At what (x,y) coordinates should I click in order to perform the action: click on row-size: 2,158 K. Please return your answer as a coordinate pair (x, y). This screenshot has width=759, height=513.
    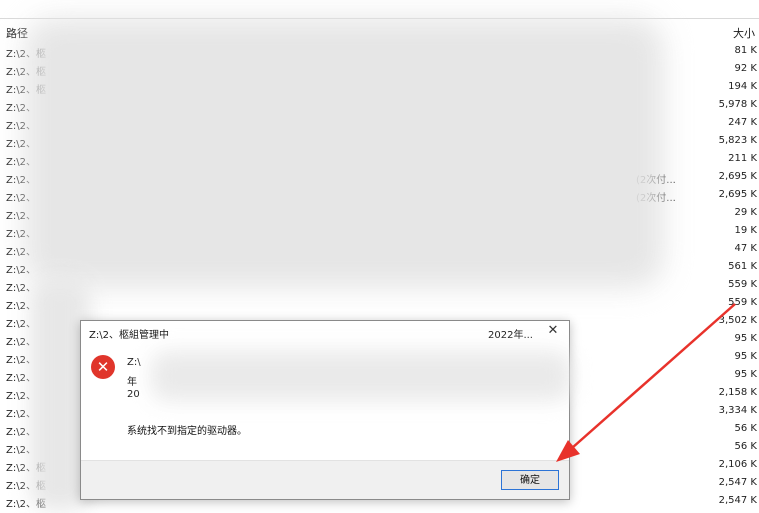
    Looking at the image, I should click on (737, 392).